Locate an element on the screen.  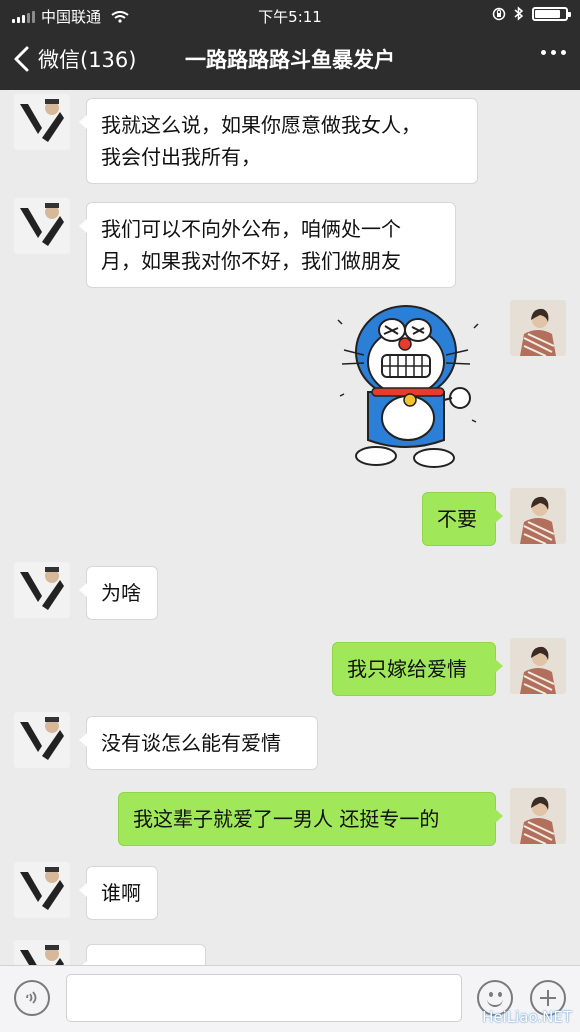
voice-icon is located at coordinates (31, 997).